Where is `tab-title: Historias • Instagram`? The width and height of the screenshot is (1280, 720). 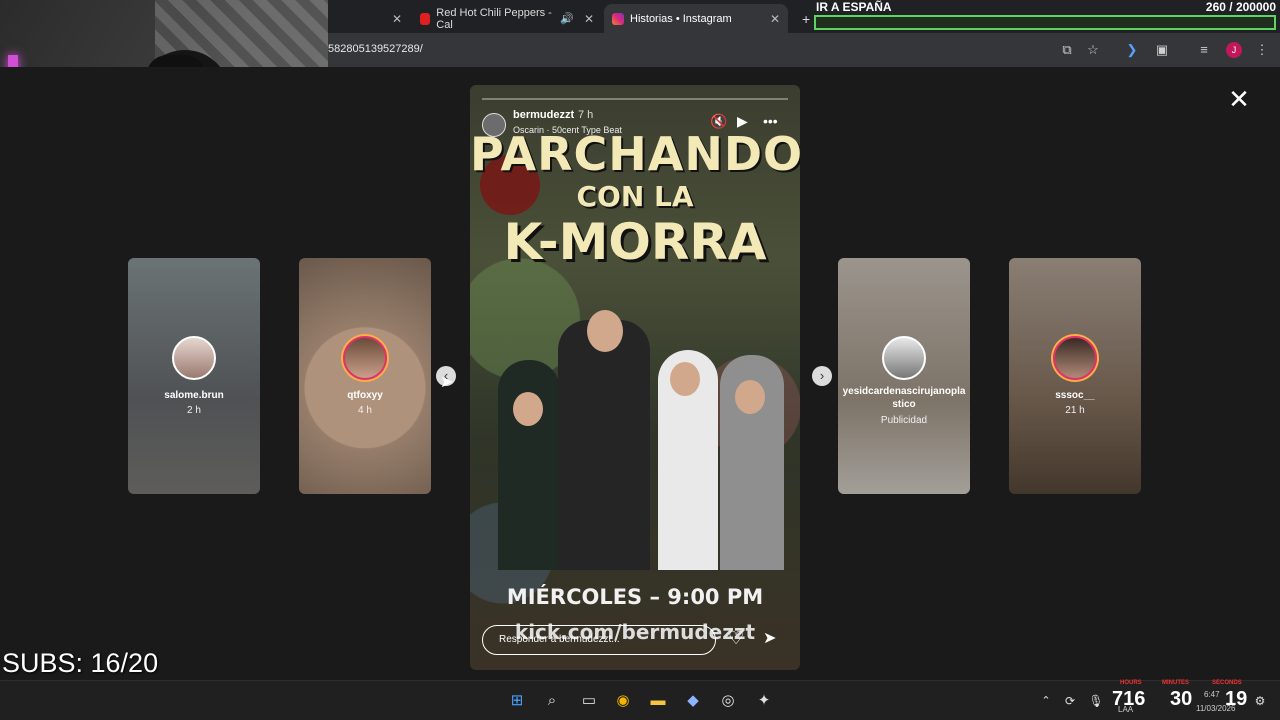
tab-title: Historias • Instagram is located at coordinates (681, 18).